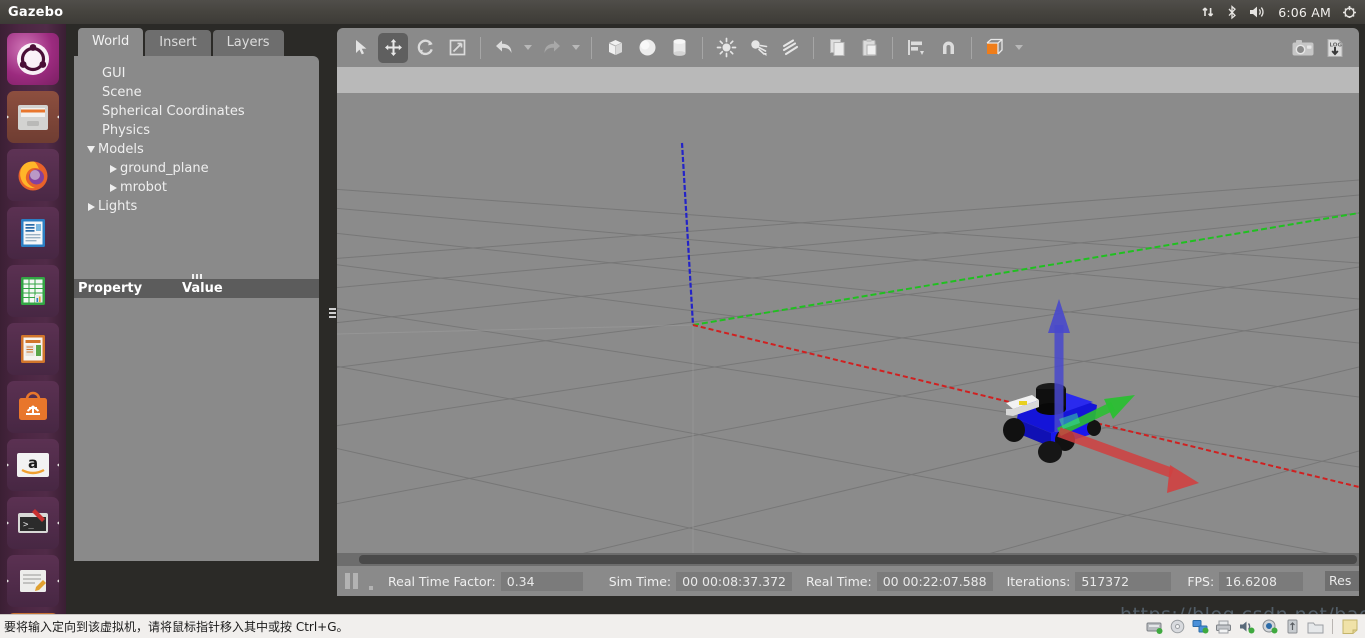 This screenshot has height=638, width=1365. Describe the element at coordinates (178, 43) in the screenshot. I see `tab-insert: Insert` at that location.